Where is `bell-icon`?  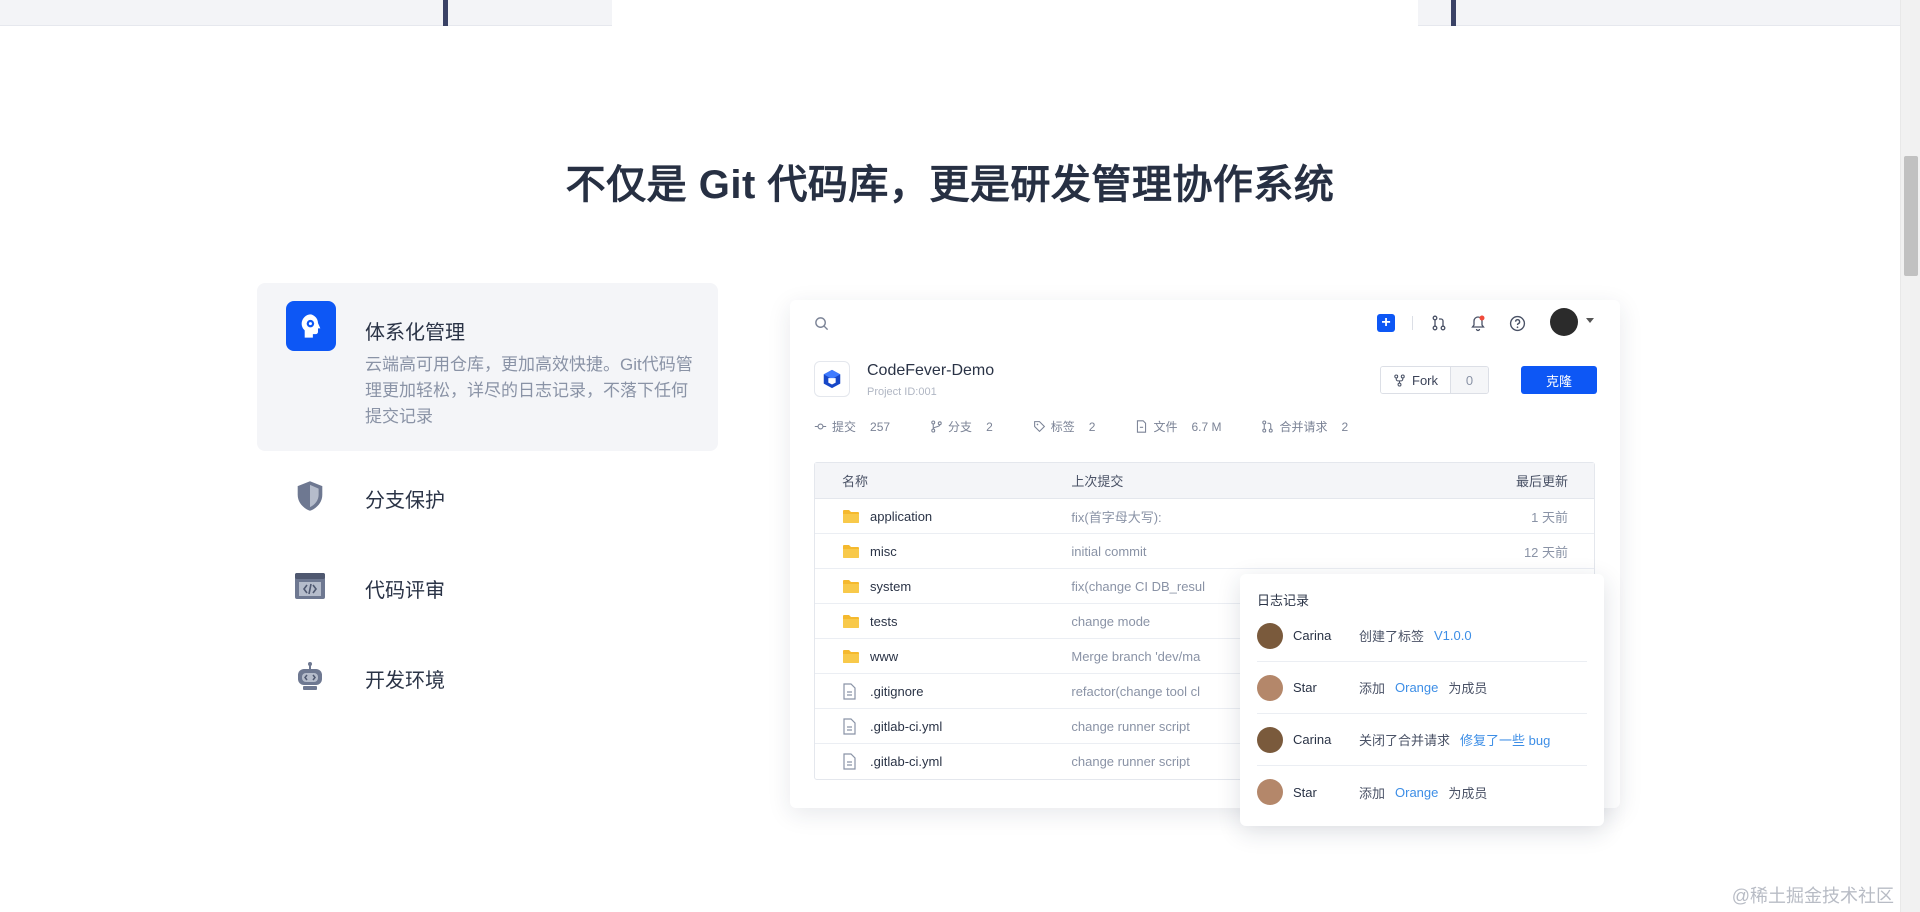
bell-icon is located at coordinates (1478, 323).